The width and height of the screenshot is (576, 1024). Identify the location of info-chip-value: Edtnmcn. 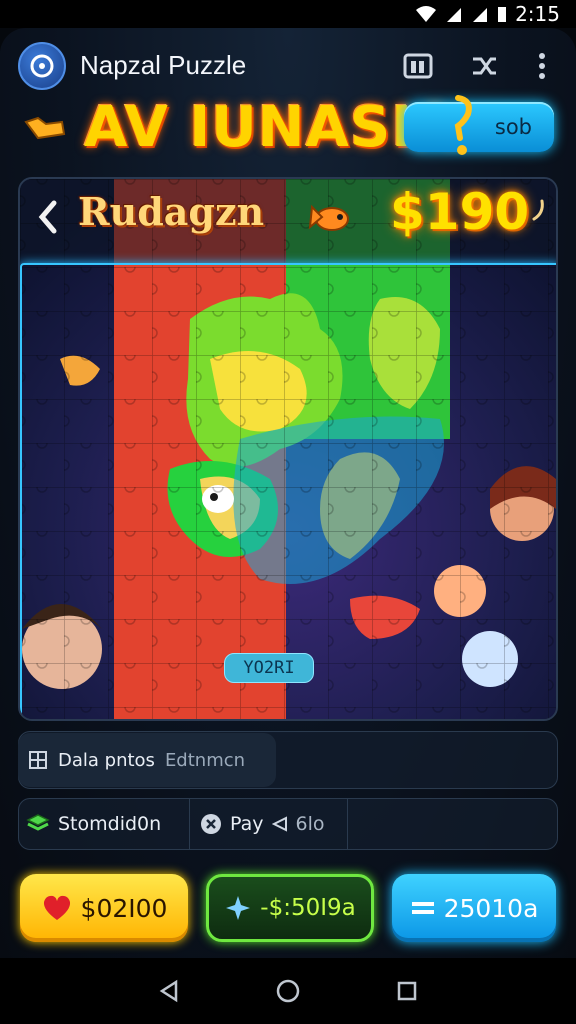
(205, 760).